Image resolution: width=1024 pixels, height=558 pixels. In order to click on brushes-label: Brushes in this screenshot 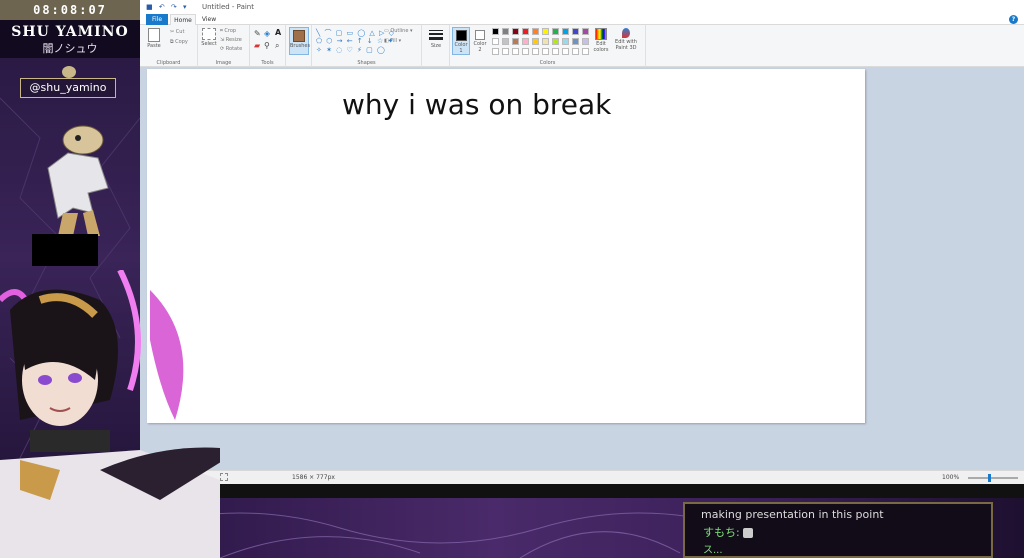, I will do `click(300, 46)`.